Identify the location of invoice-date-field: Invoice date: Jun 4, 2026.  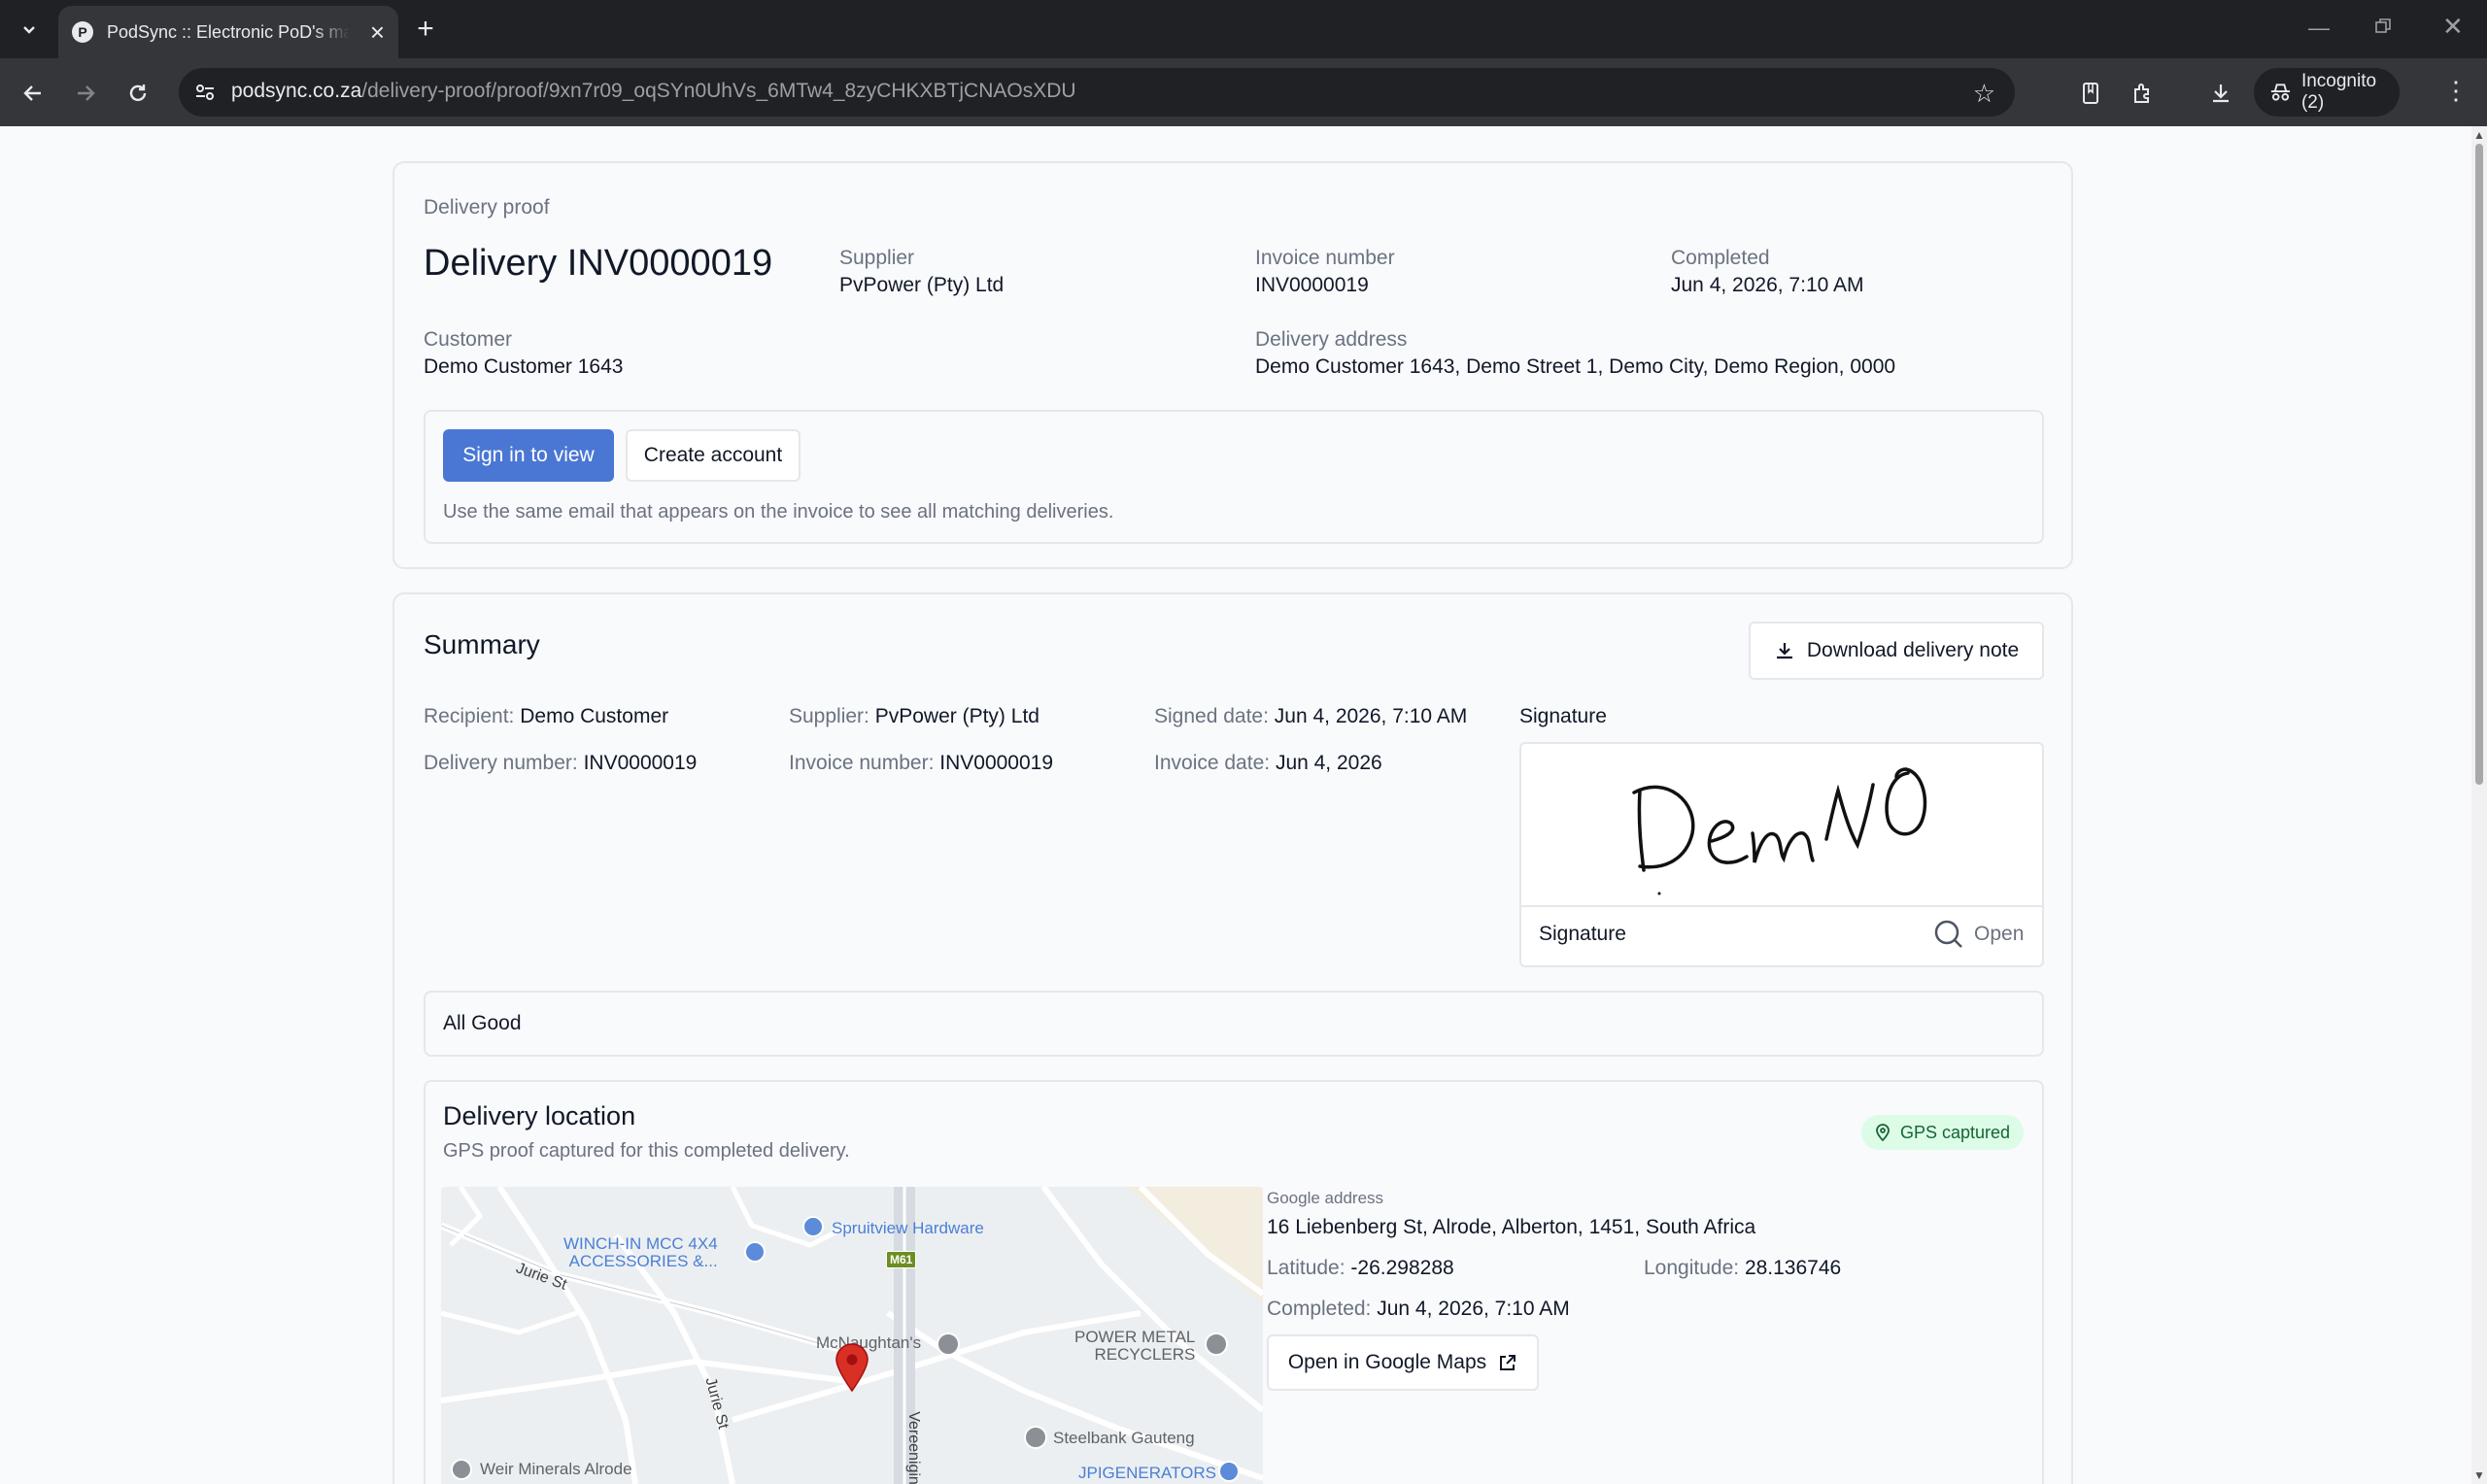
(1268, 763).